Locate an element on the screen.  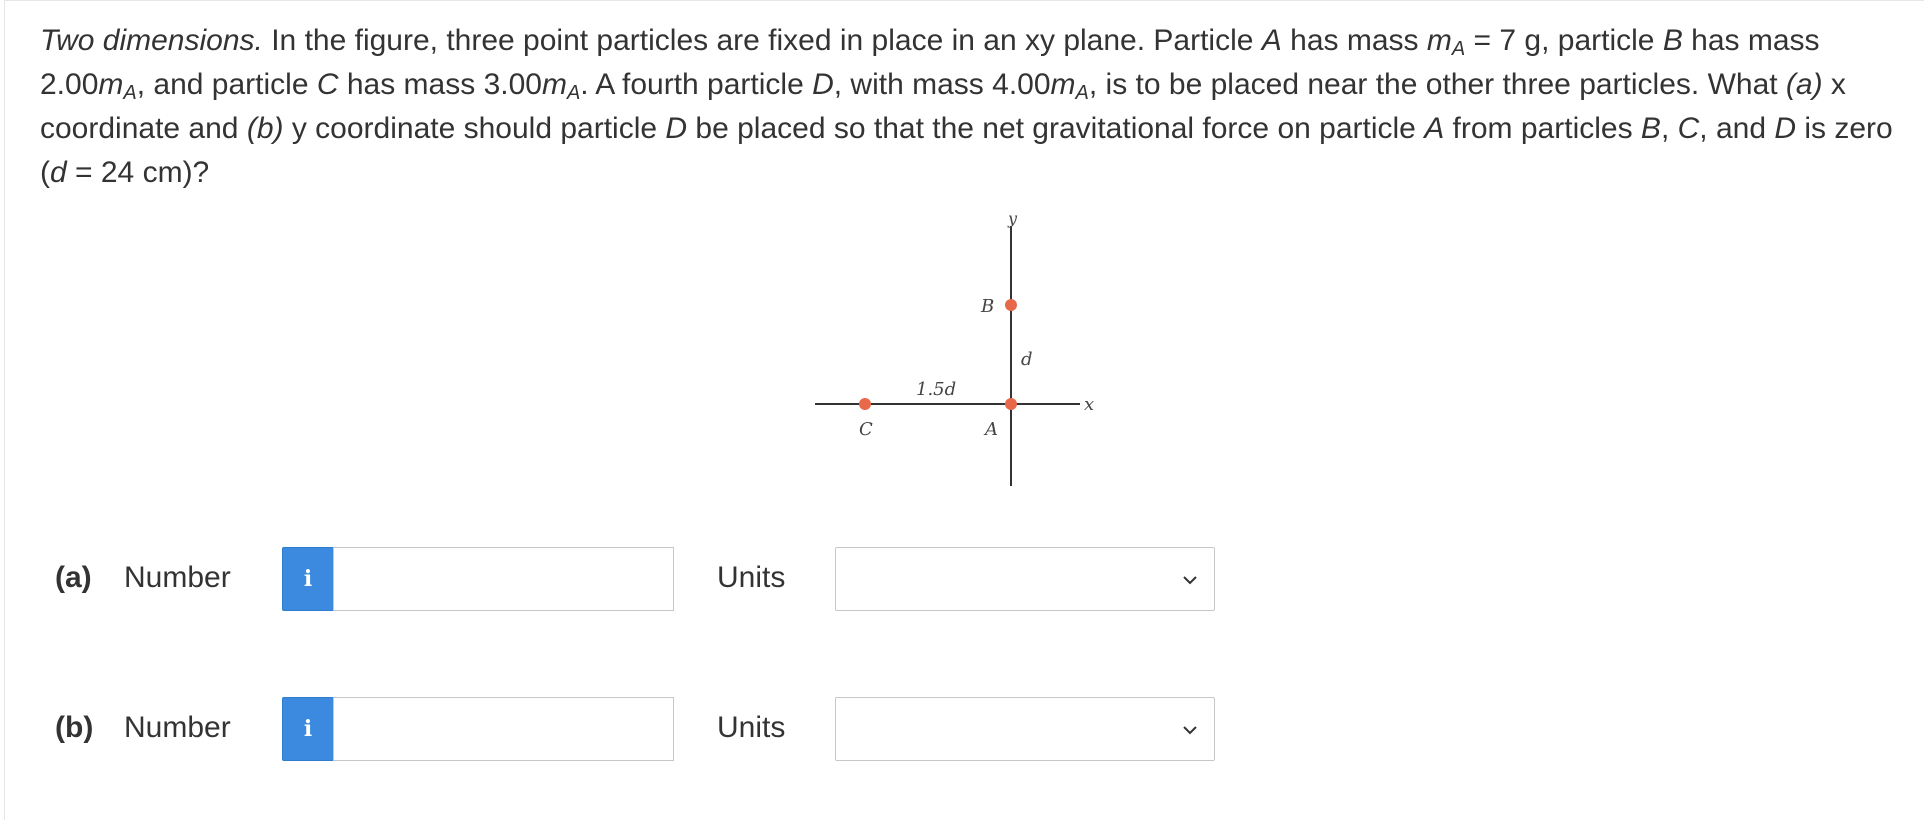
label-1-5d: 1.5d is located at coordinates (936, 389).